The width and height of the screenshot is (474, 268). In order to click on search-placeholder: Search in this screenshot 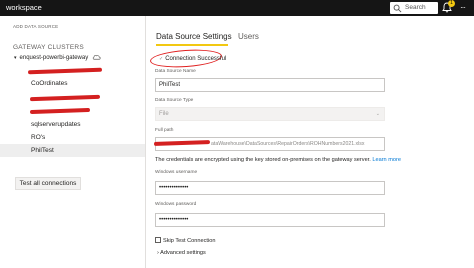, I will do `click(415, 7)`.